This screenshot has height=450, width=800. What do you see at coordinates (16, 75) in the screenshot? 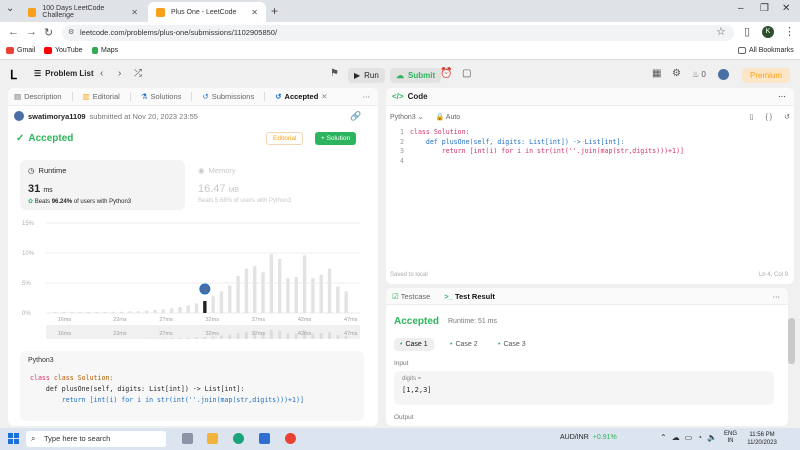
I see `leetcode-logo-icon: ᒪ` at bounding box center [16, 75].